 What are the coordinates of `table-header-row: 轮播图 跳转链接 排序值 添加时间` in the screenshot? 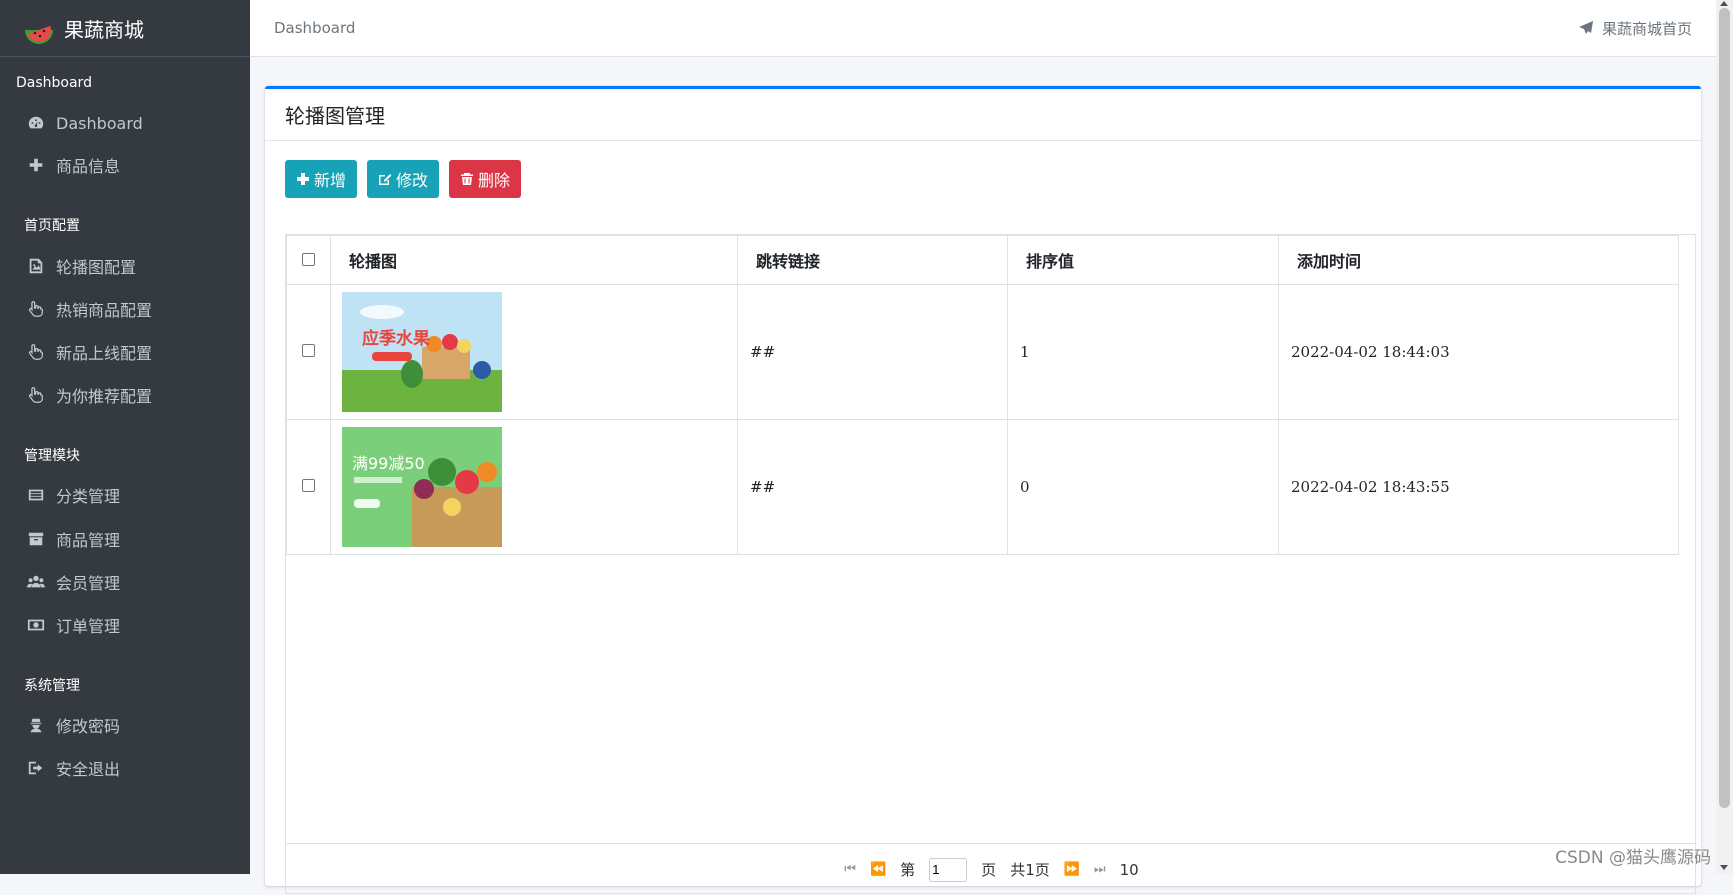 It's located at (983, 260).